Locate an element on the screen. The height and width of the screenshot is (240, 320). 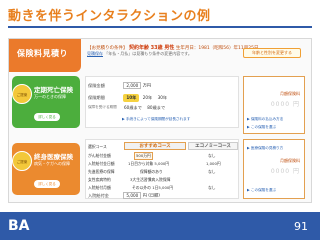
premium-label: 入院給付金 is located at coordinates (98, 195).